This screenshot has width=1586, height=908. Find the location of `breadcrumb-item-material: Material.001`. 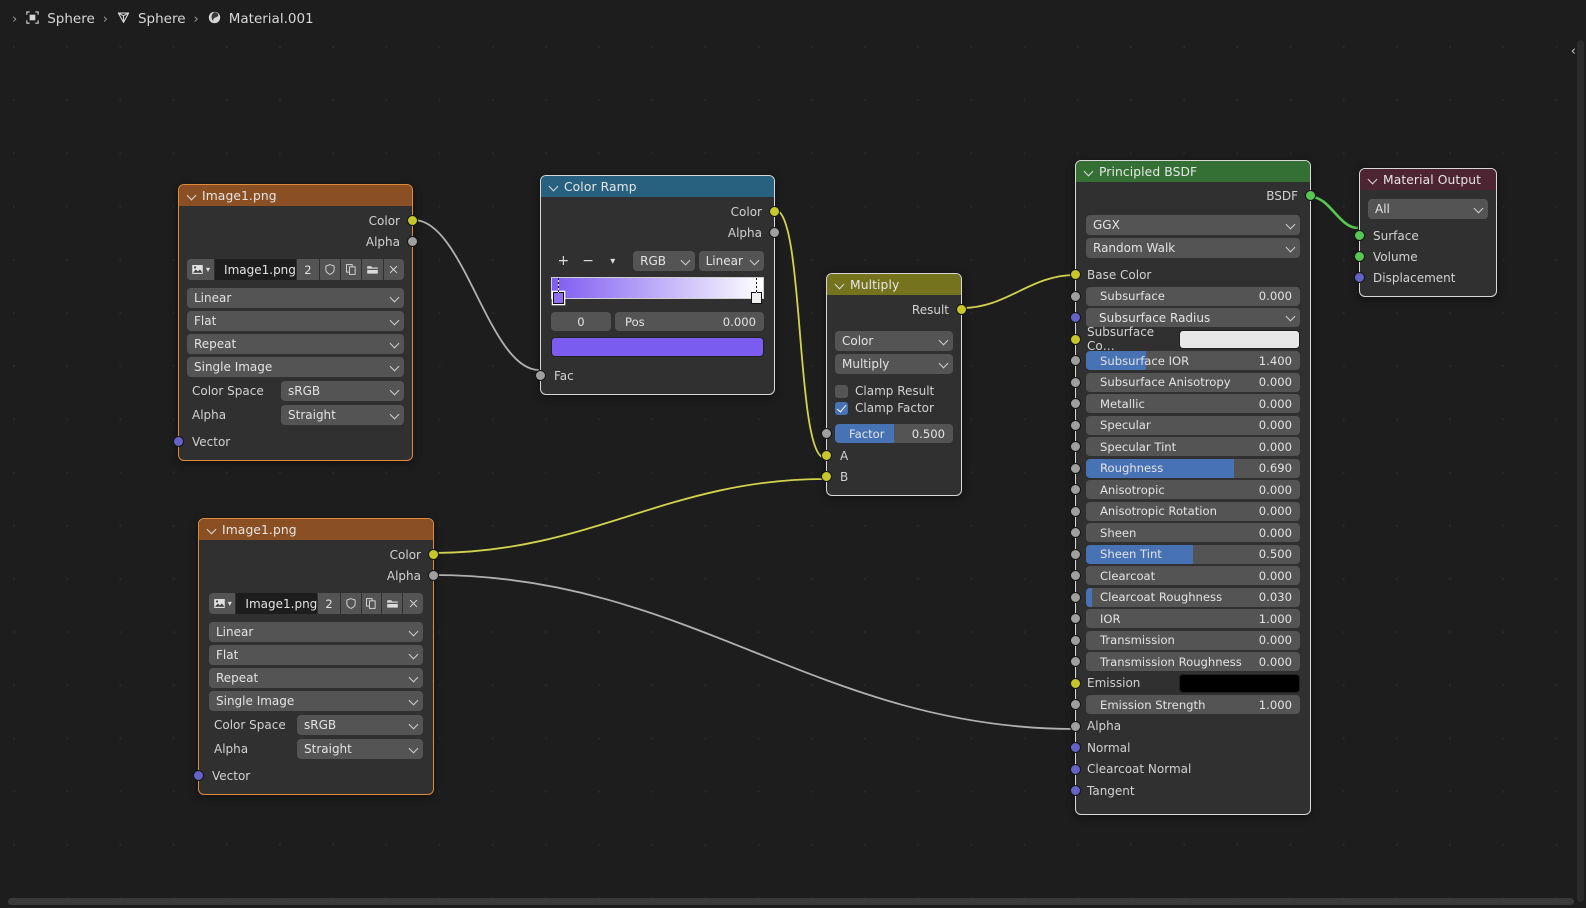

breadcrumb-item-material: Material.001 is located at coordinates (260, 19).